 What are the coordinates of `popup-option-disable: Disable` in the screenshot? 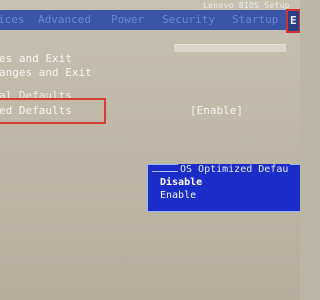 It's located at (181, 182).